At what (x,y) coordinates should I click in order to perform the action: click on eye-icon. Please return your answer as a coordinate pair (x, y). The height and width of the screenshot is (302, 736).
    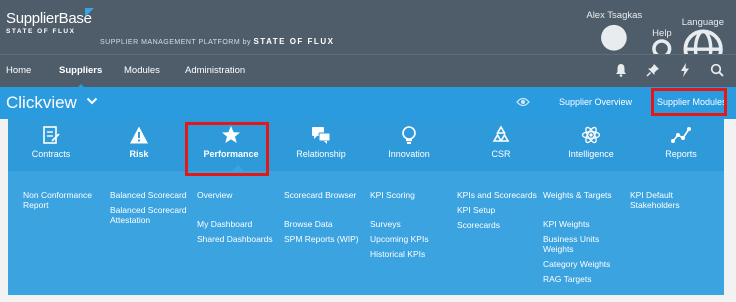
    Looking at the image, I should click on (523, 102).